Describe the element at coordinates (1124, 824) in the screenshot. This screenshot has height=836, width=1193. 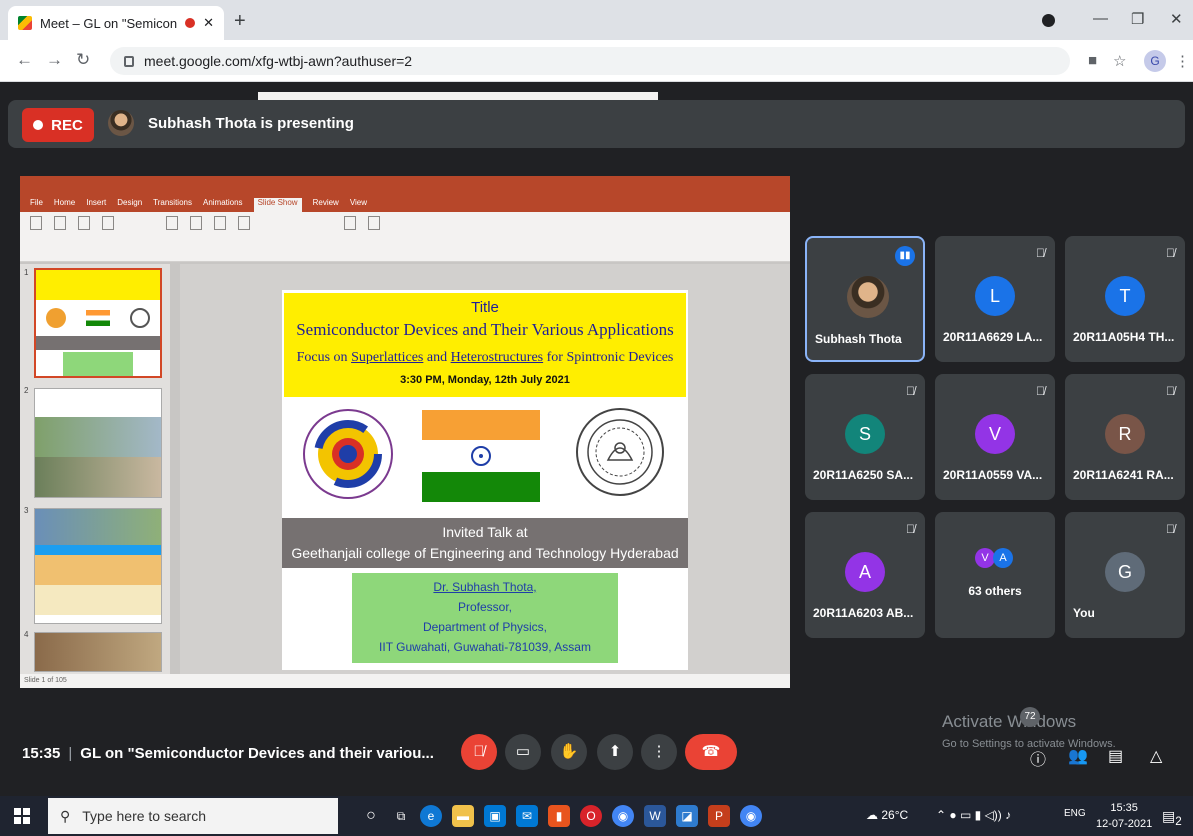
I see `clock-date: 12-07-2021` at that location.